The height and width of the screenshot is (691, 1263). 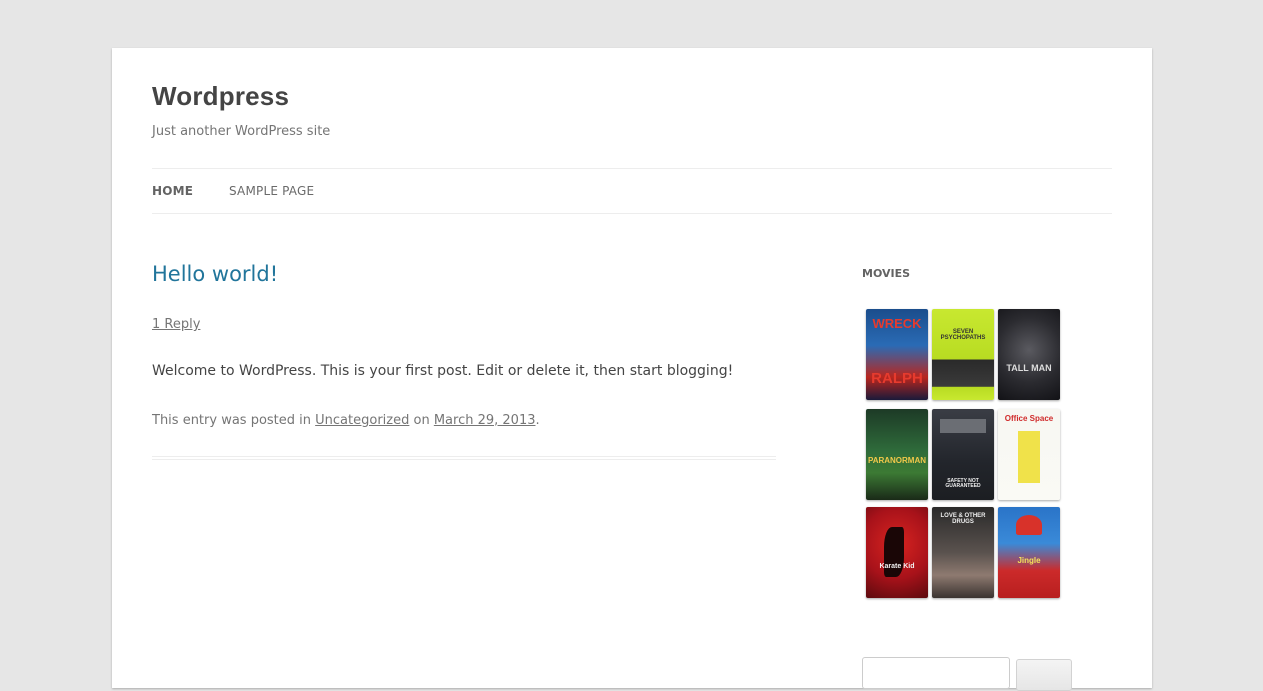 What do you see at coordinates (362, 420) in the screenshot?
I see `category-link: Uncategorized` at bounding box center [362, 420].